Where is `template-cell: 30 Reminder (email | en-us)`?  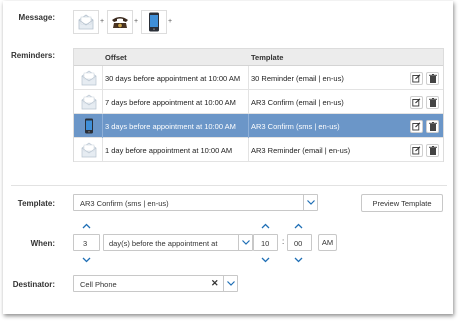
template-cell: 30 Reminder (email | en-us) is located at coordinates (297, 78).